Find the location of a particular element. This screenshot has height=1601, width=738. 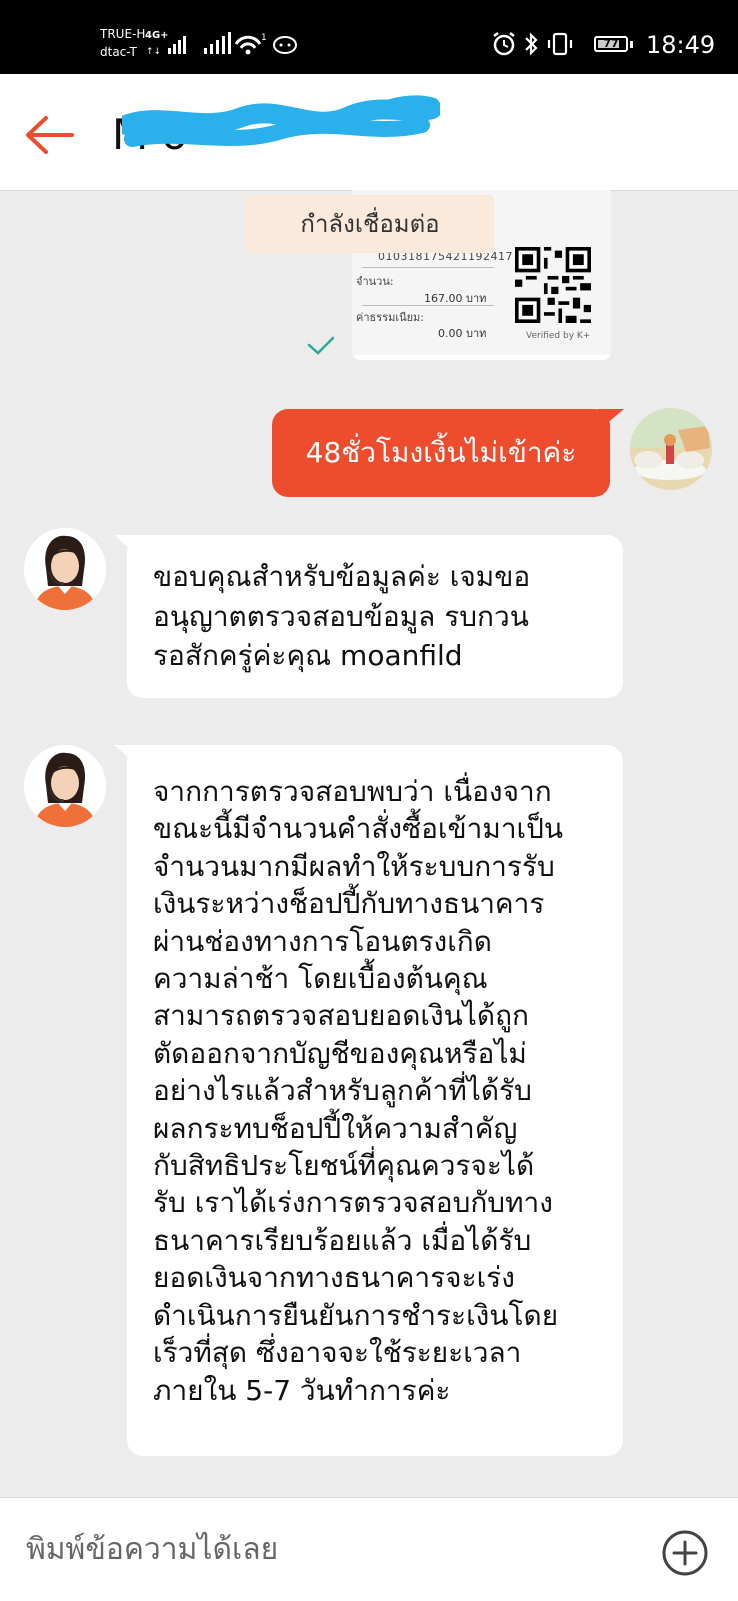

message-line: จากการตรวจสอบพบว่า เนื่องจาก is located at coordinates (352, 791).